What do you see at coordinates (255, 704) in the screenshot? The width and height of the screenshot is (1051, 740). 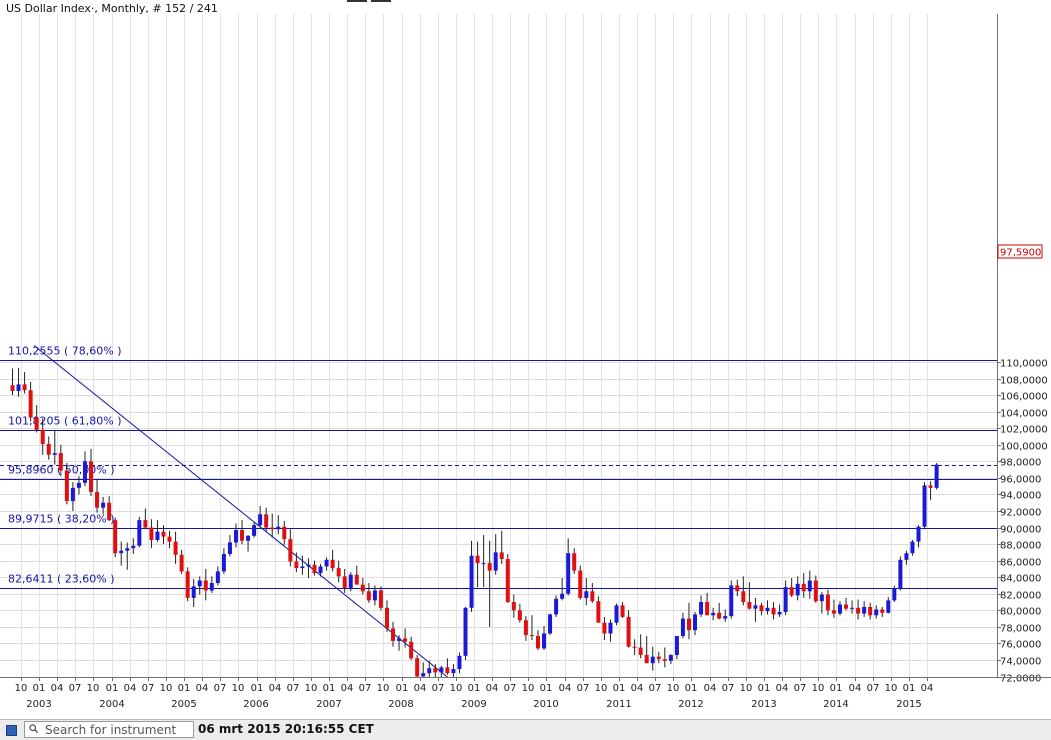 I see `x-year-label: 2006` at bounding box center [255, 704].